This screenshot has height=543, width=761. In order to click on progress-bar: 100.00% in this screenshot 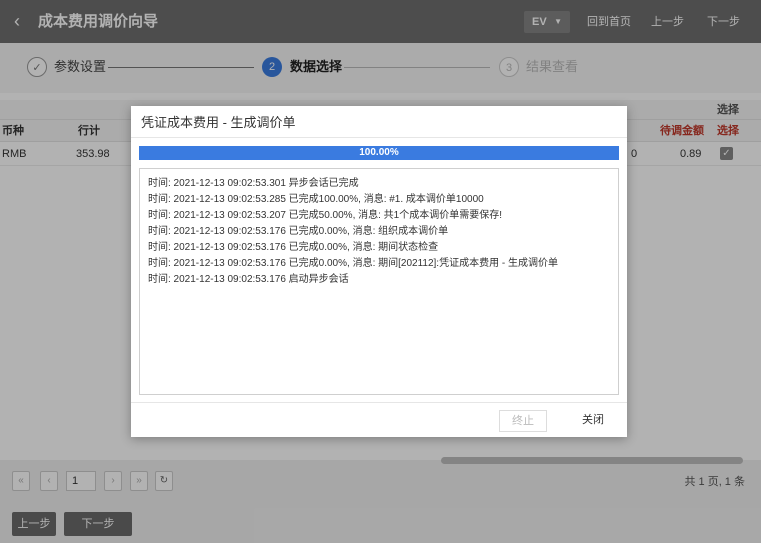, I will do `click(379, 153)`.